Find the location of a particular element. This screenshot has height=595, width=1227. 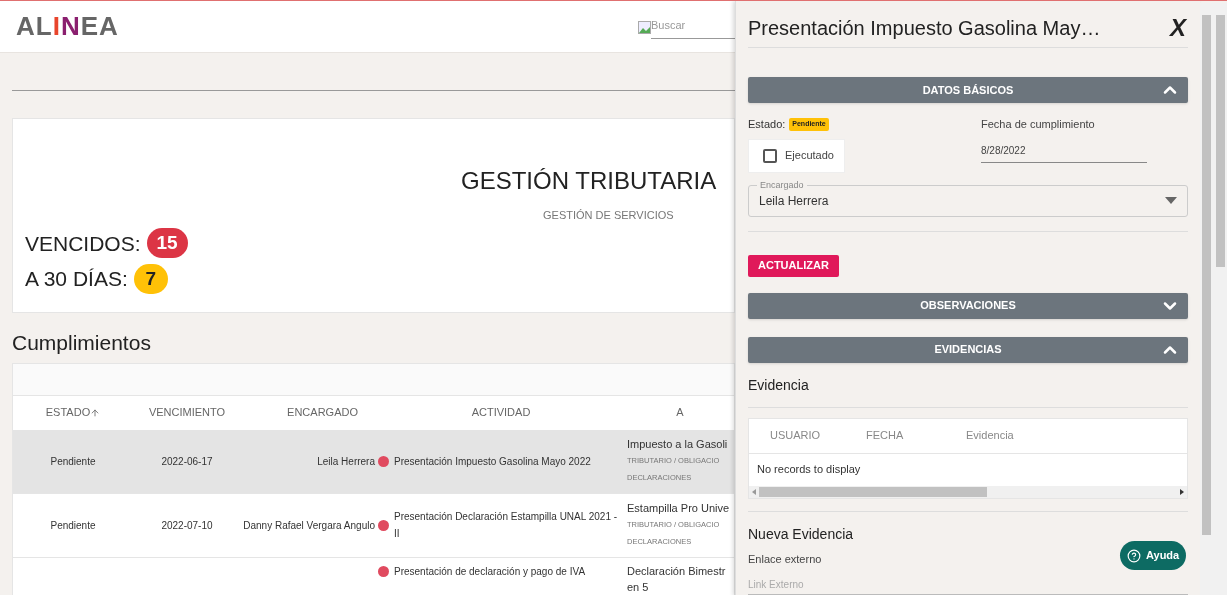

count-badge: 7 is located at coordinates (150, 278).